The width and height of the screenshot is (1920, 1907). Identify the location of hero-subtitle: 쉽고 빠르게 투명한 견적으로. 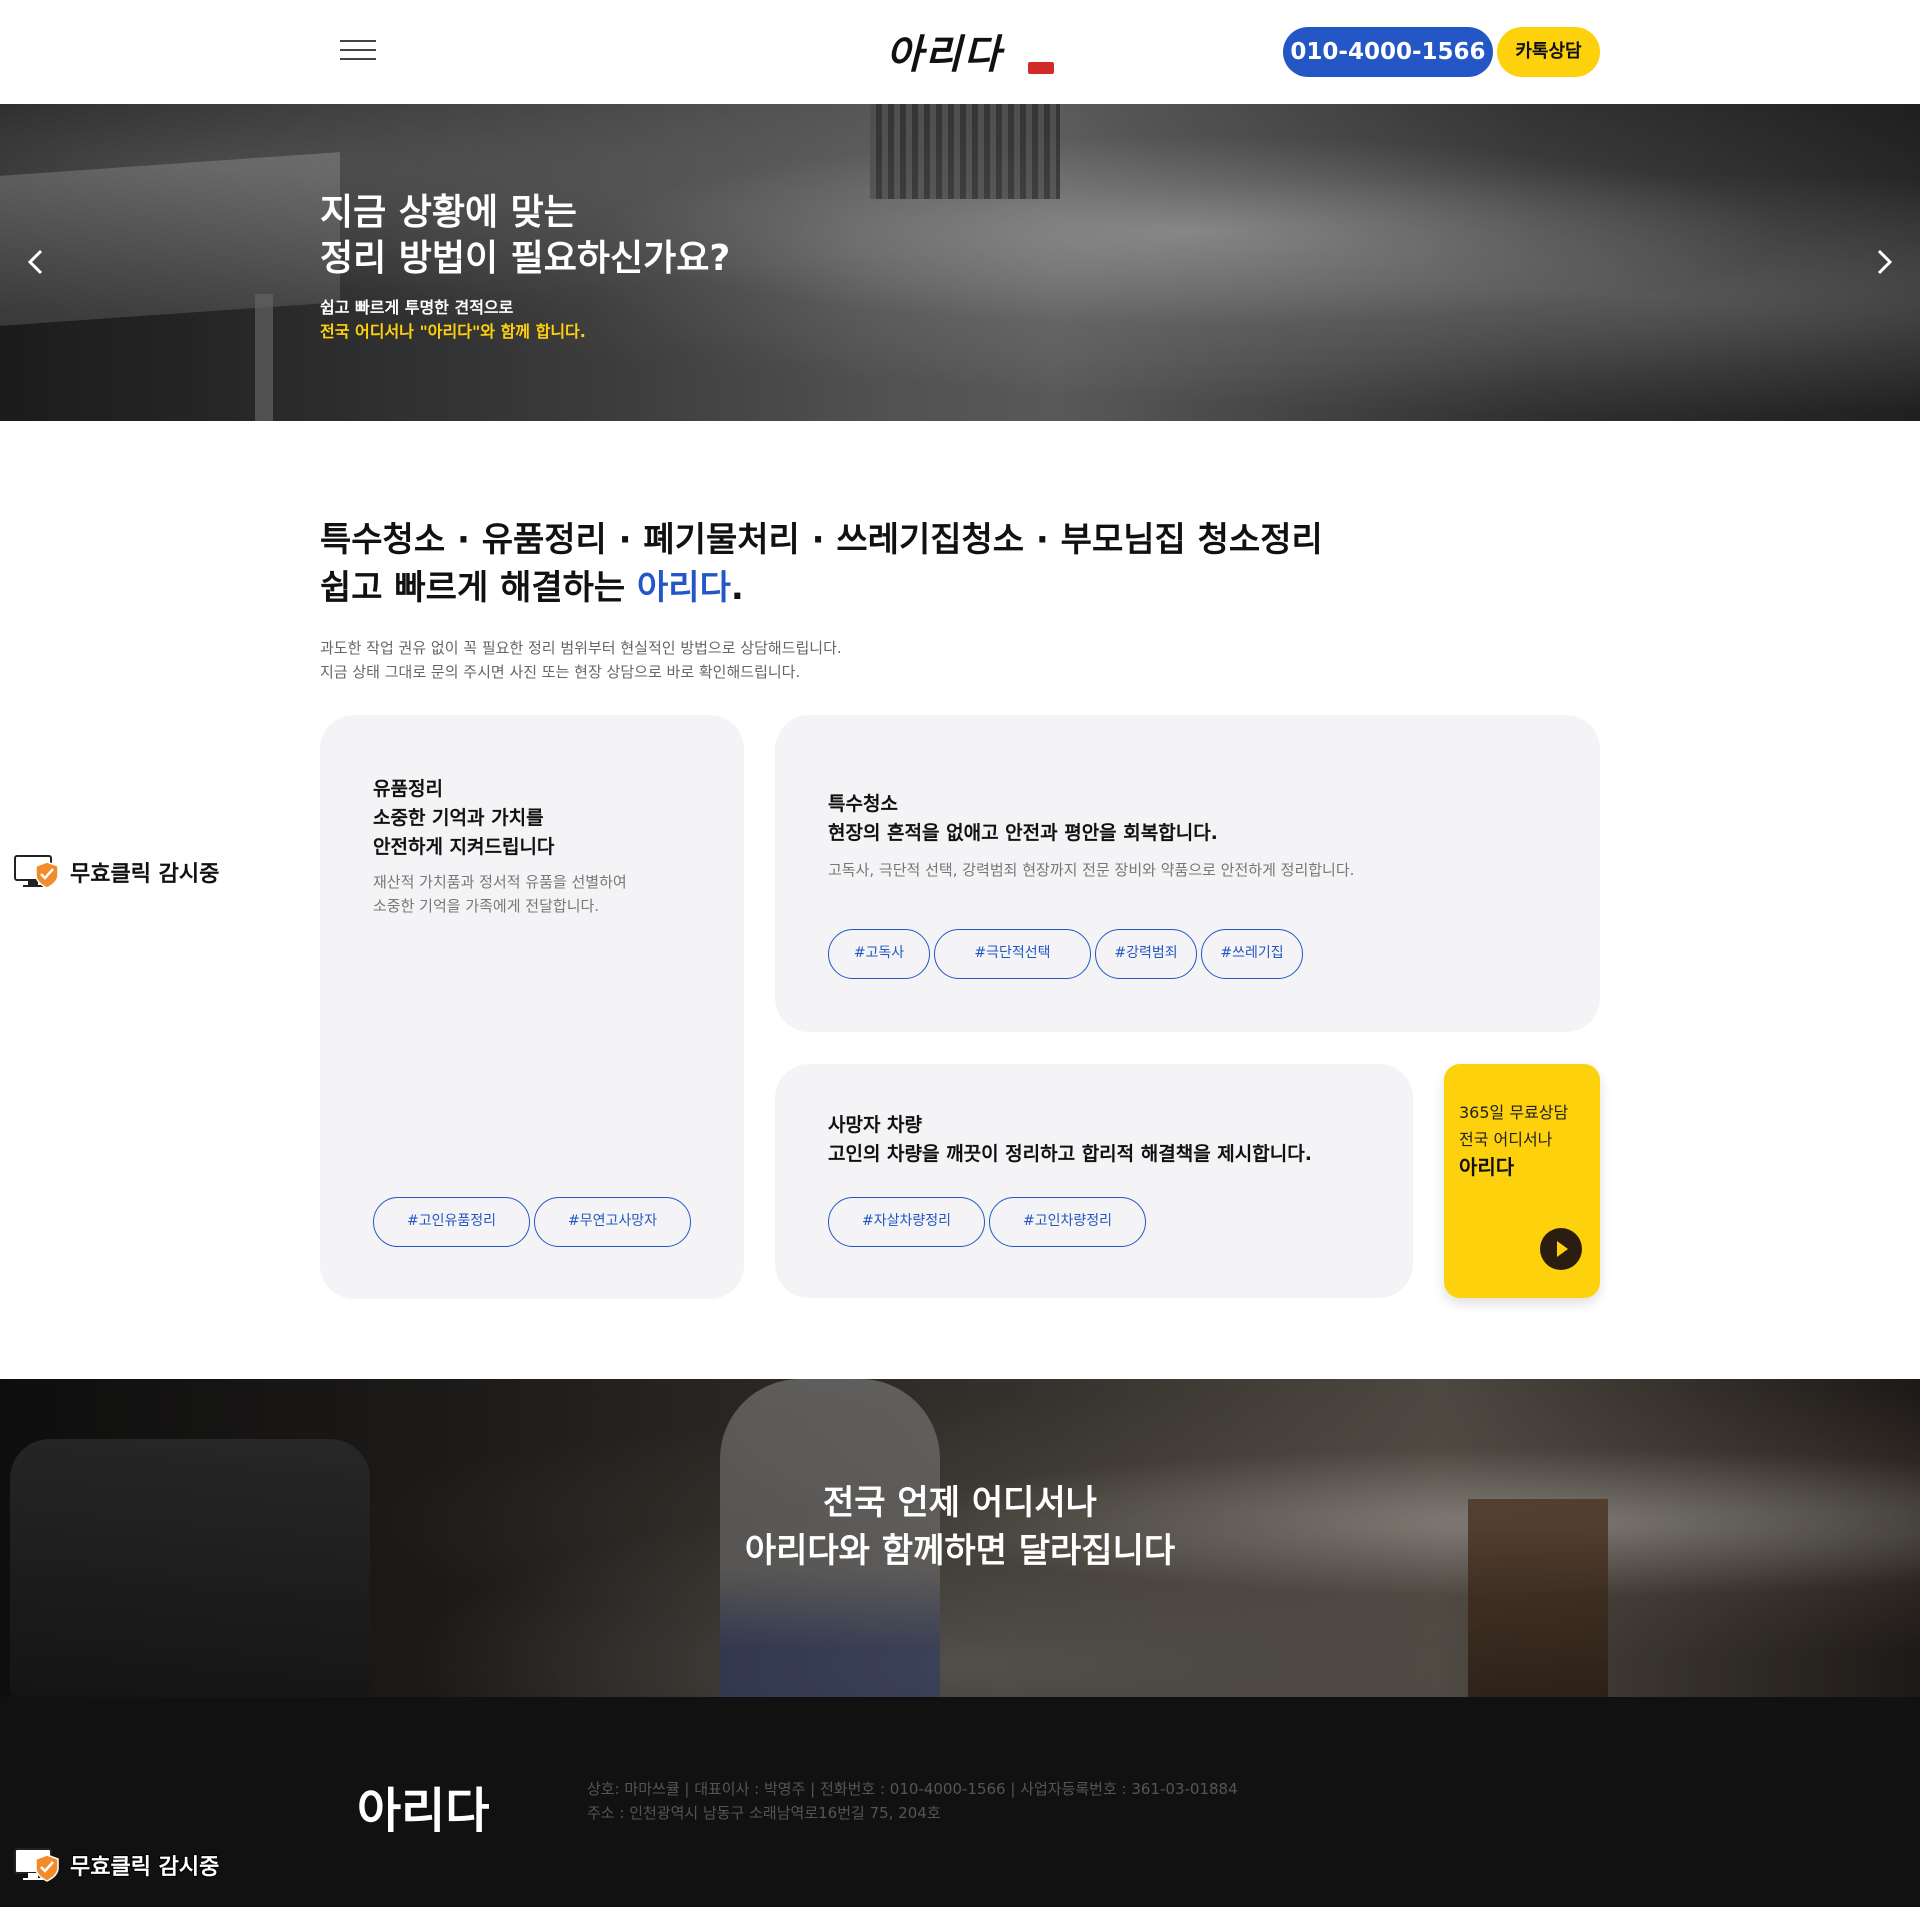
(417, 307).